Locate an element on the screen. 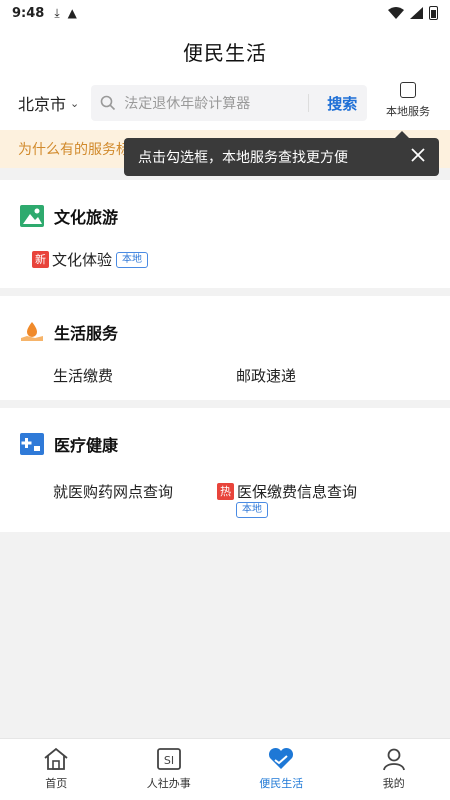 This screenshot has width=450, height=800. section-header: 文化旅游 is located at coordinates (69, 216).